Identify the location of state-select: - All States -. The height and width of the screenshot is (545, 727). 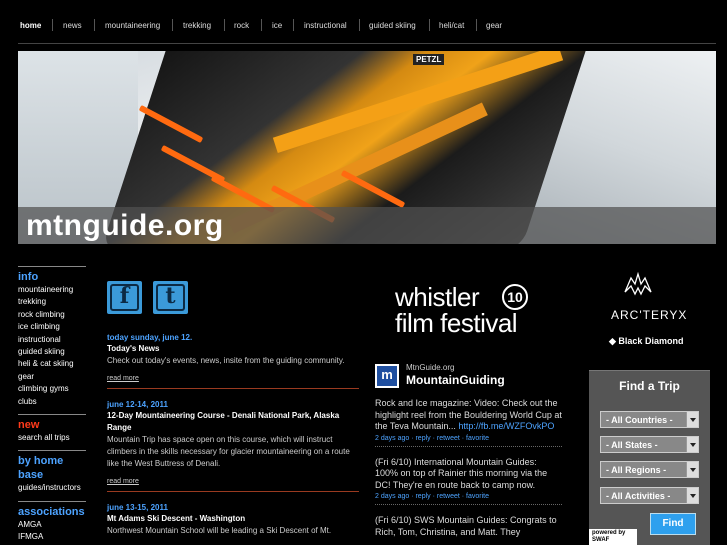
(649, 444).